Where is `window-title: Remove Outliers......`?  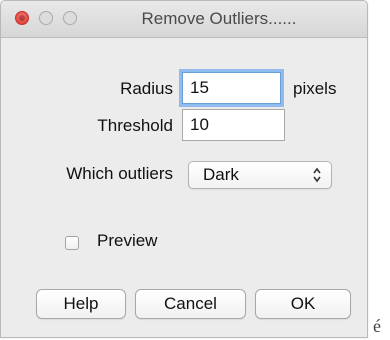
window-title: Remove Outliers...... is located at coordinates (219, 18).